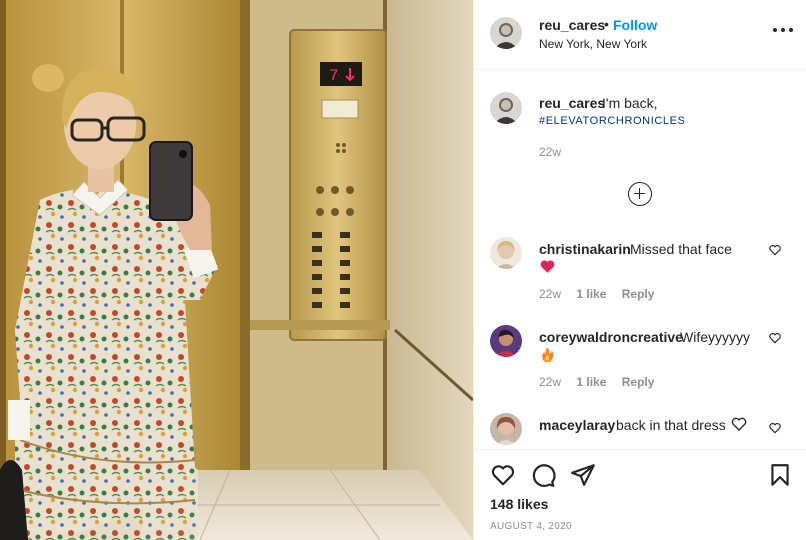  Describe the element at coordinates (503, 475) in the screenshot. I see `heart-icon` at that location.